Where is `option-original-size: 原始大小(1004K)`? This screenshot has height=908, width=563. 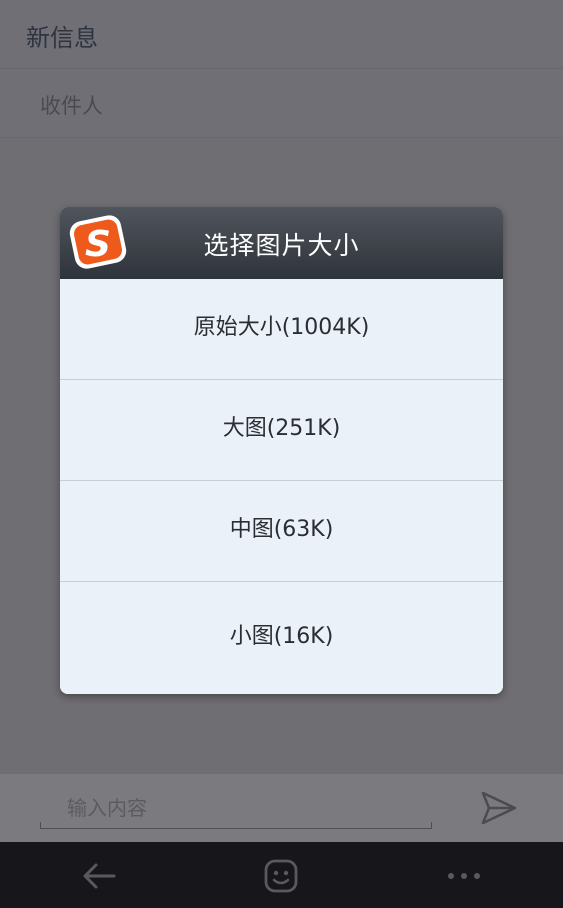 option-original-size: 原始大小(1004K) is located at coordinates (281, 329).